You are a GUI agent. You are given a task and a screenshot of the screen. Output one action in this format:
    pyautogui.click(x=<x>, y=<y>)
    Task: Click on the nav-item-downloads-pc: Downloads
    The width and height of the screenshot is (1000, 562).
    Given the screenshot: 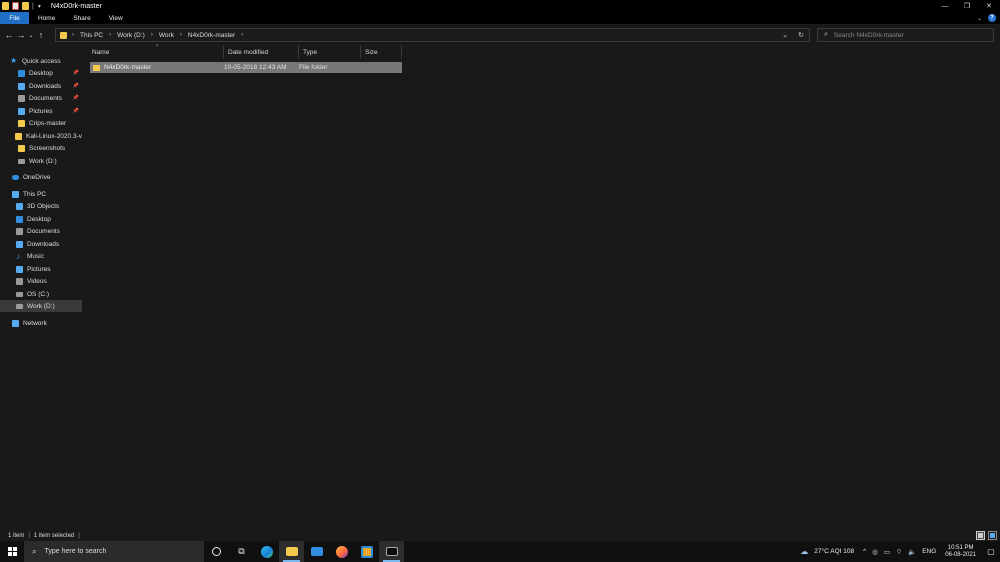 What is the action you would take?
    pyautogui.click(x=41, y=244)
    